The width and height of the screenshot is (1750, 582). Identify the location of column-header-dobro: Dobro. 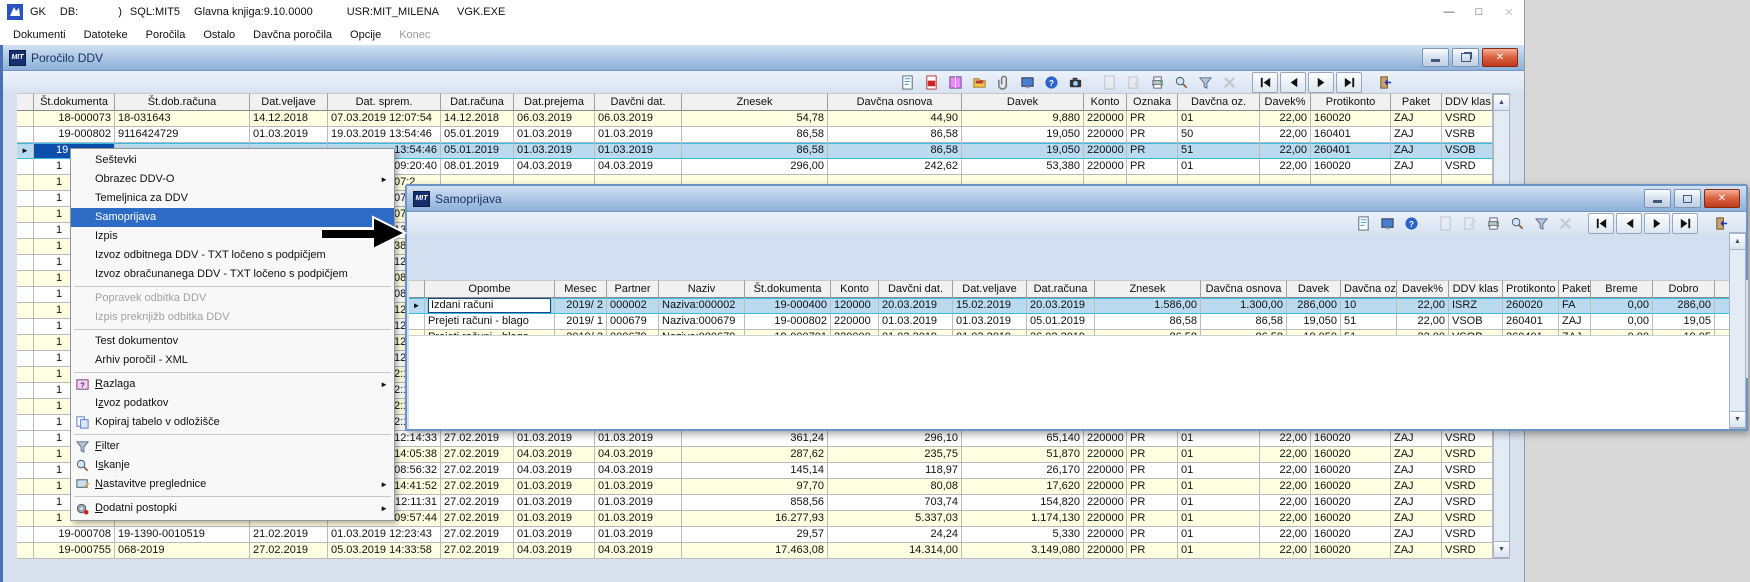
(1684, 289).